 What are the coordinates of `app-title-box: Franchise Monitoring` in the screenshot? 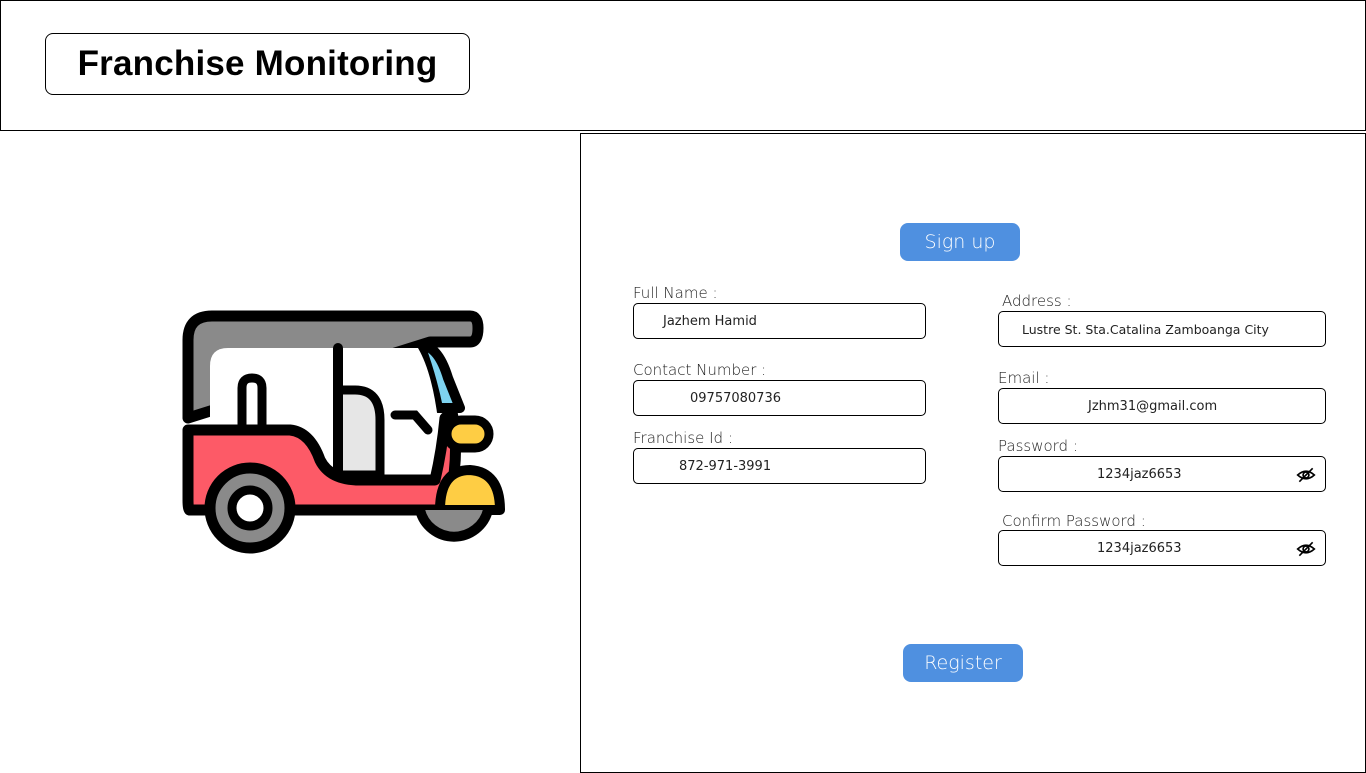 It's located at (257, 64).